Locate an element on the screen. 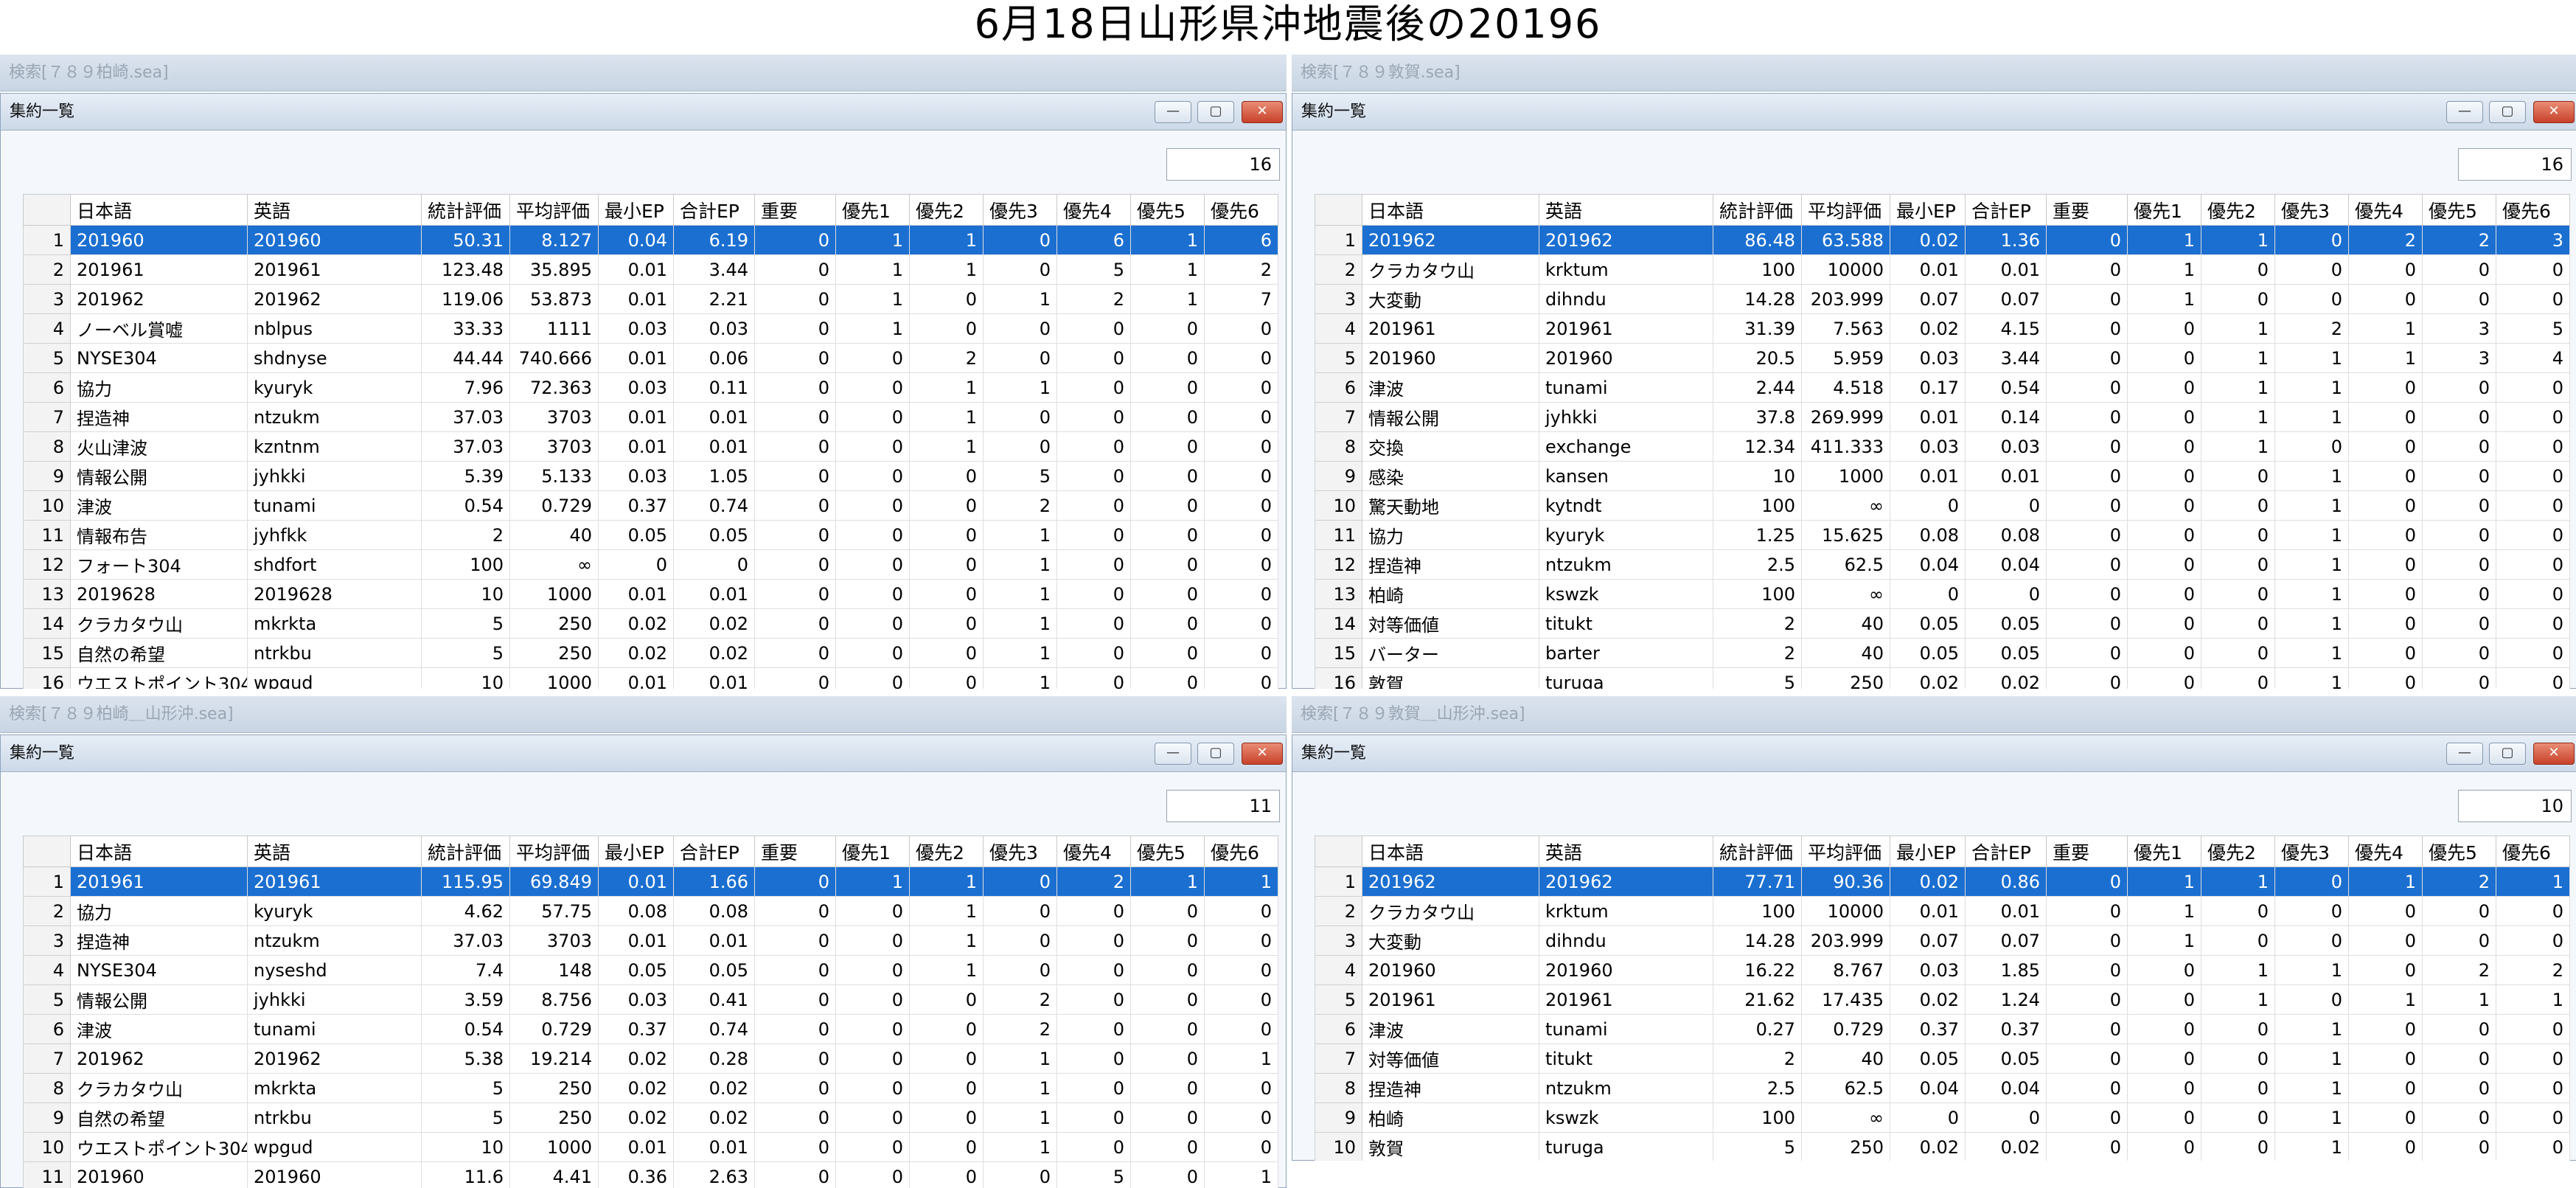  maximize-button: ▢ is located at coordinates (2507, 754).